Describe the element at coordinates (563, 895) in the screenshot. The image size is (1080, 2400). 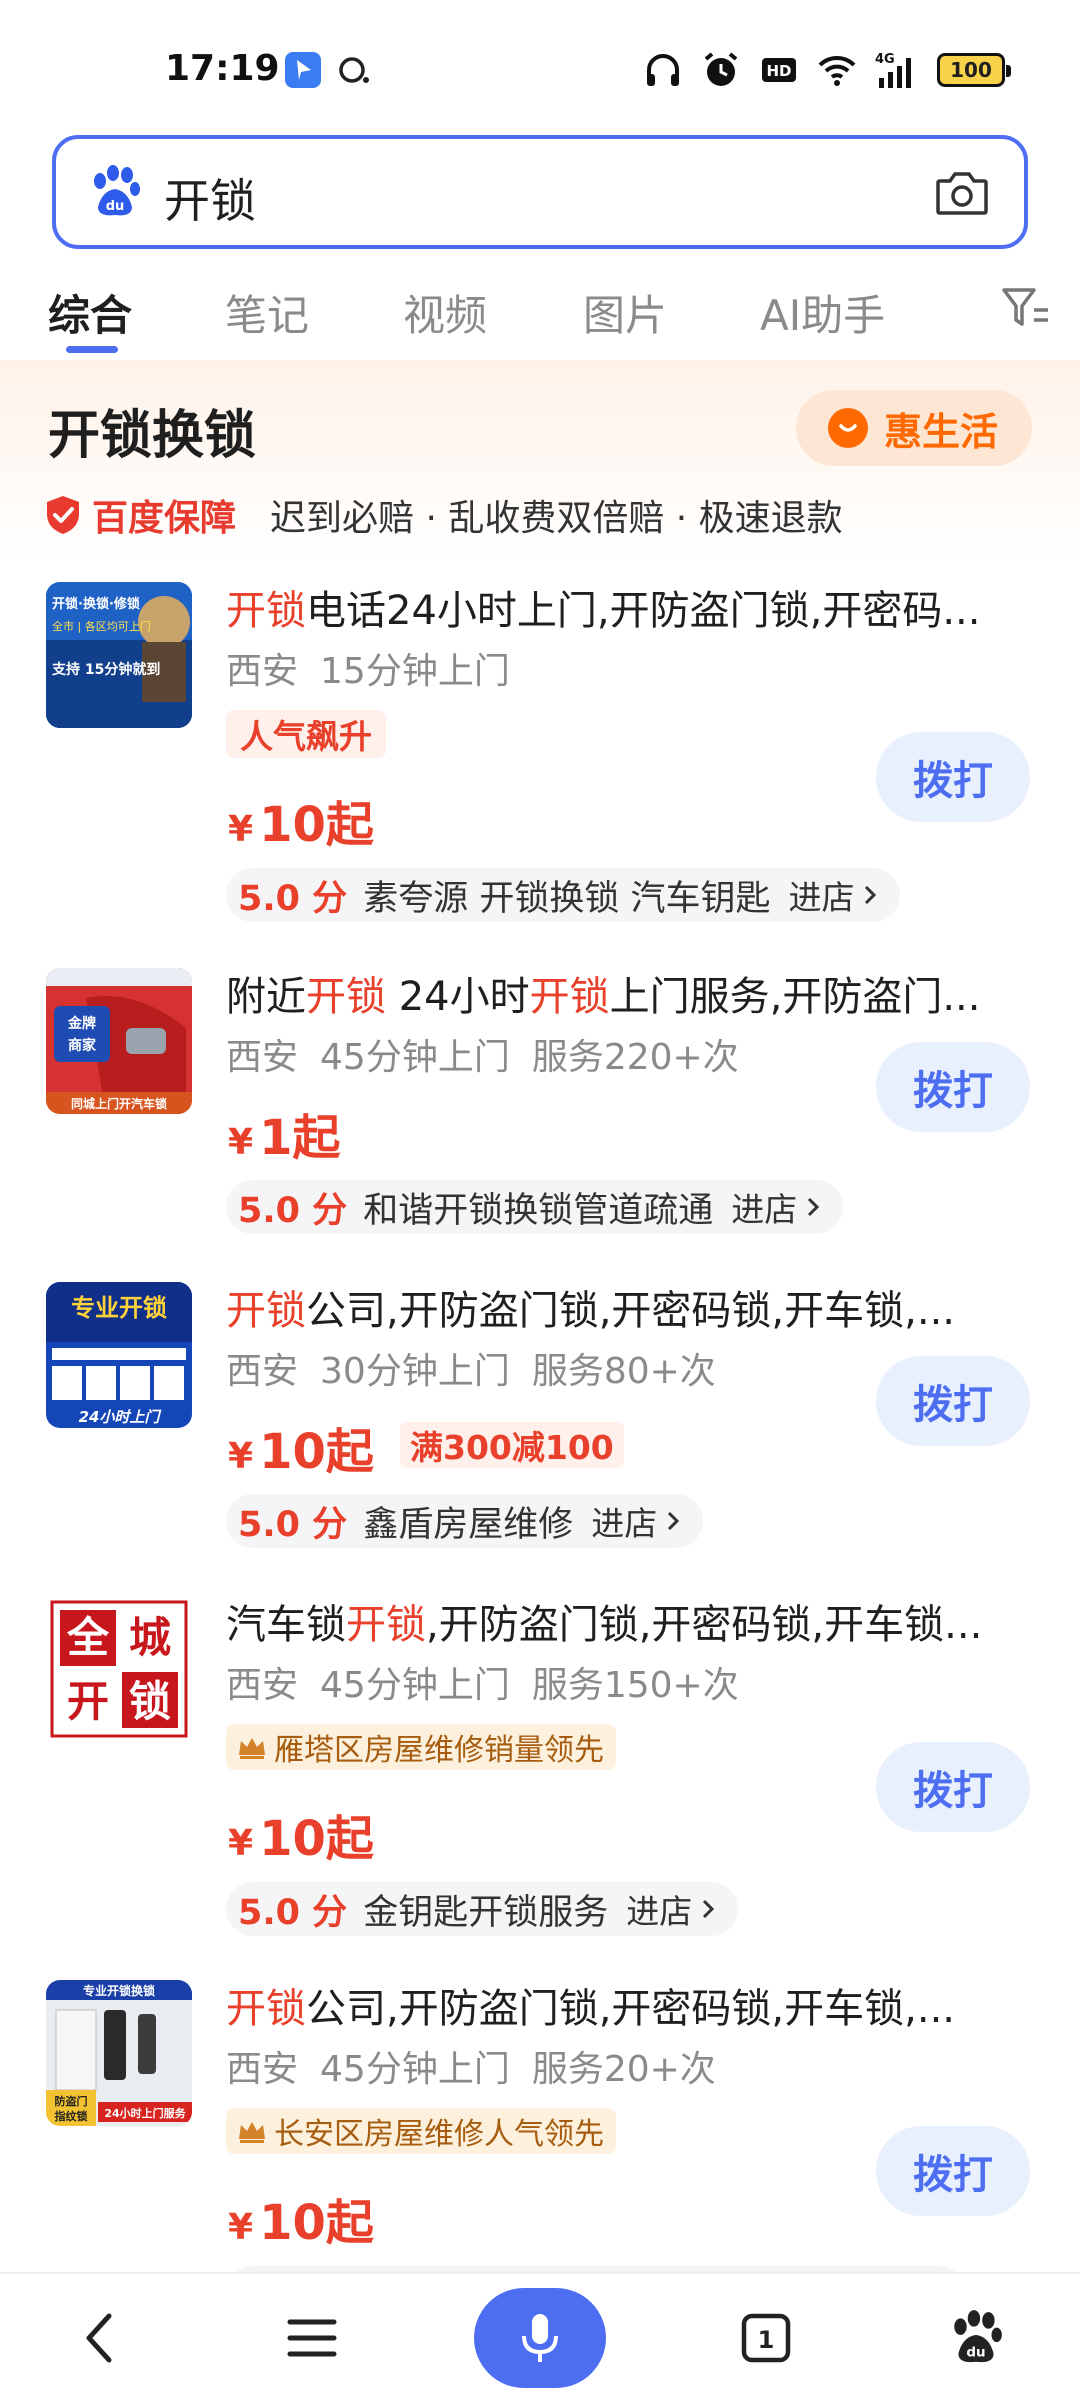
I see `store-link: 5.0 分 素夸源 开锁换锁 汽车钥匙 进店` at that location.